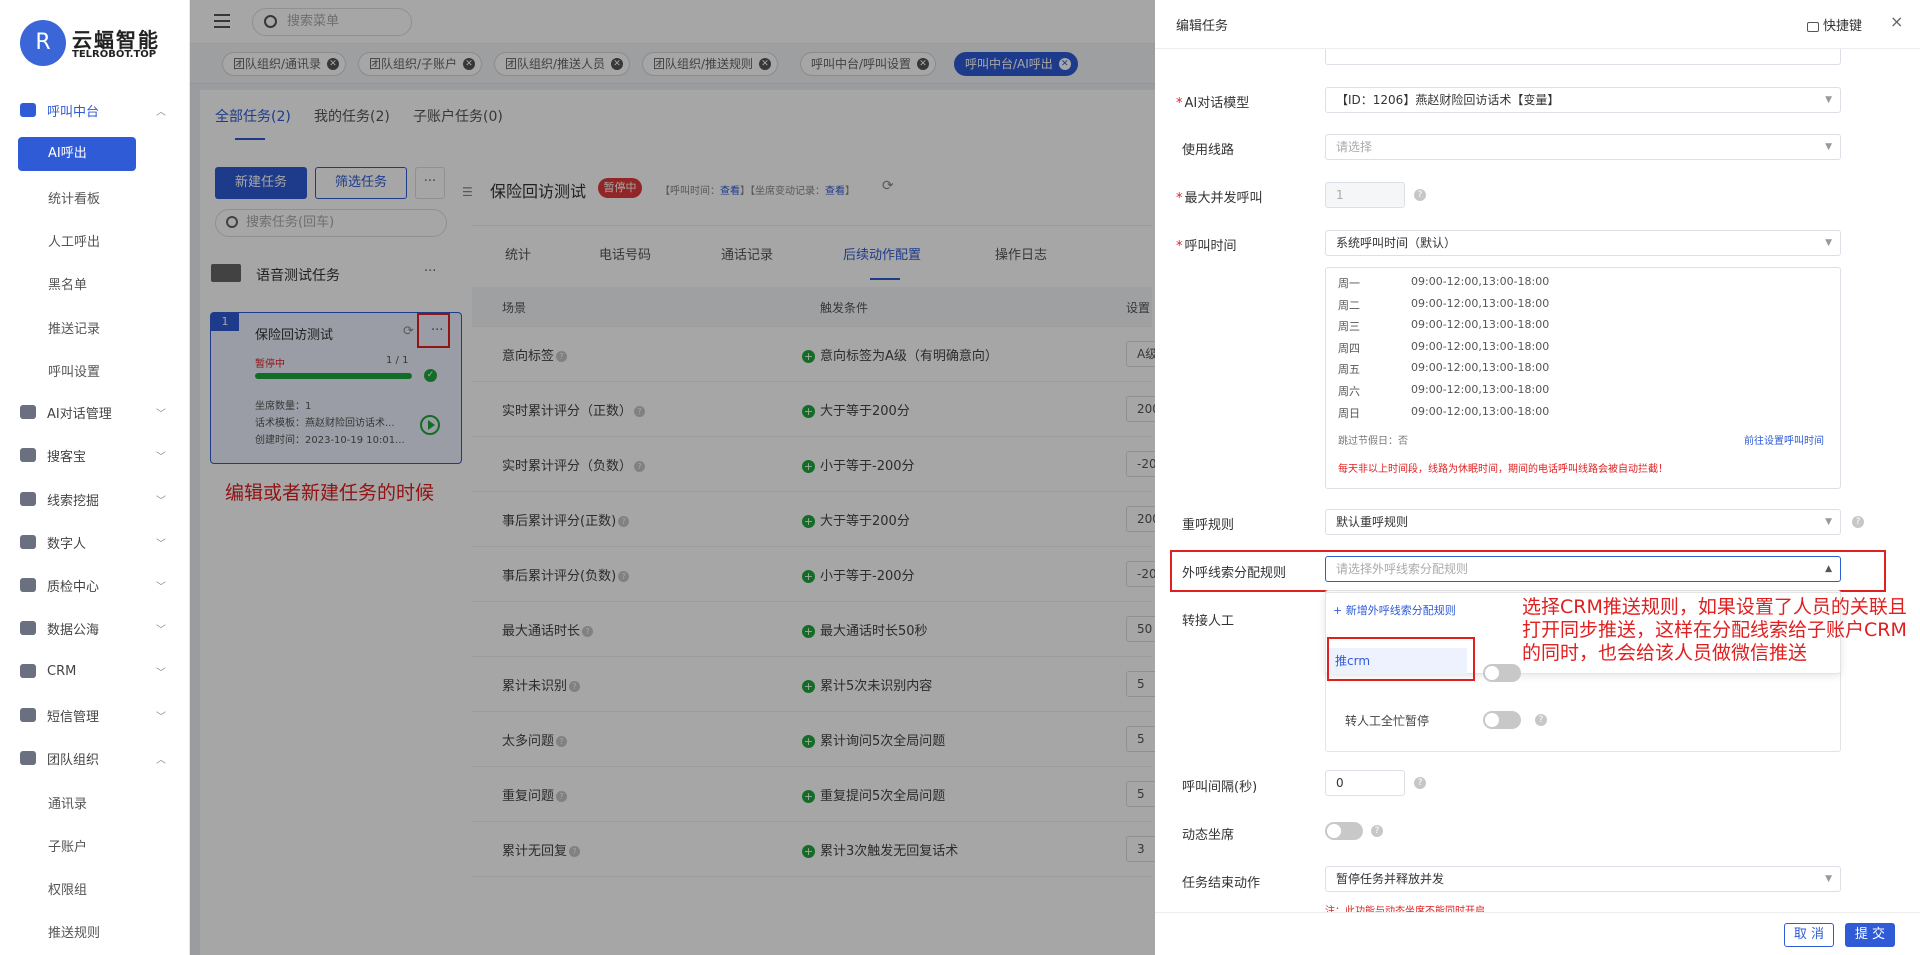 This screenshot has height=955, width=1920. I want to click on transfer-label: 转接人工, so click(1208, 621).